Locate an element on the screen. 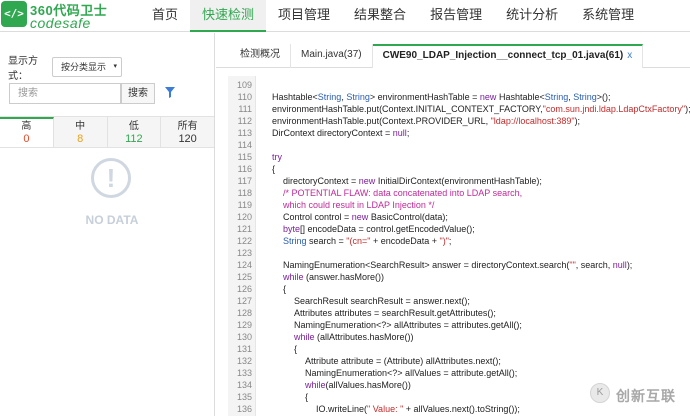 The height and width of the screenshot is (416, 690). severity-tab-0: 高0 is located at coordinates (27, 132).